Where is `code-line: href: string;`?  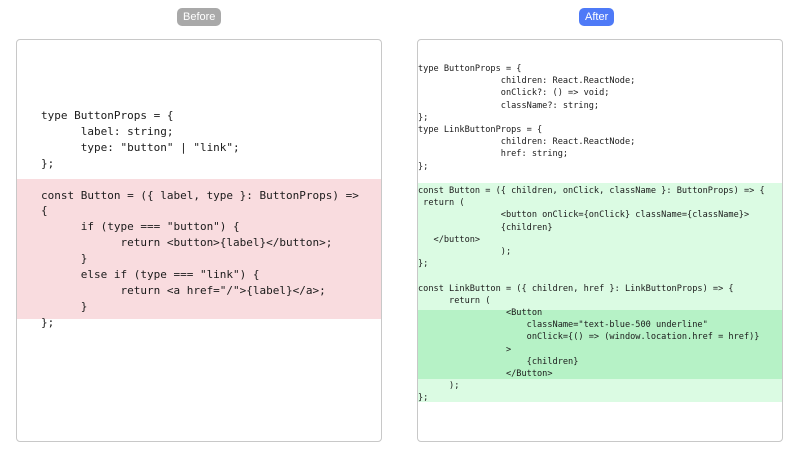 code-line: href: string; is located at coordinates (493, 154).